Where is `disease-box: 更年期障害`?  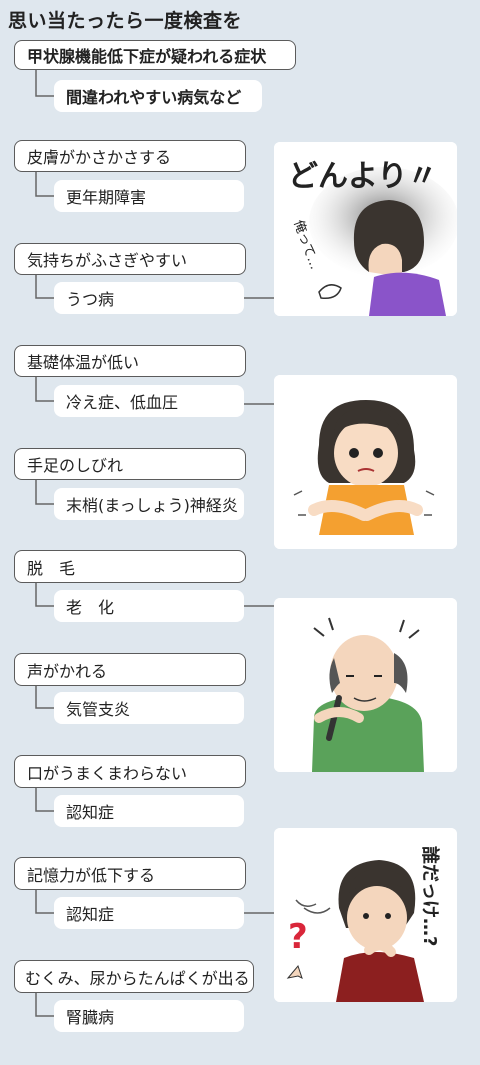
disease-box: 更年期障害 is located at coordinates (149, 196).